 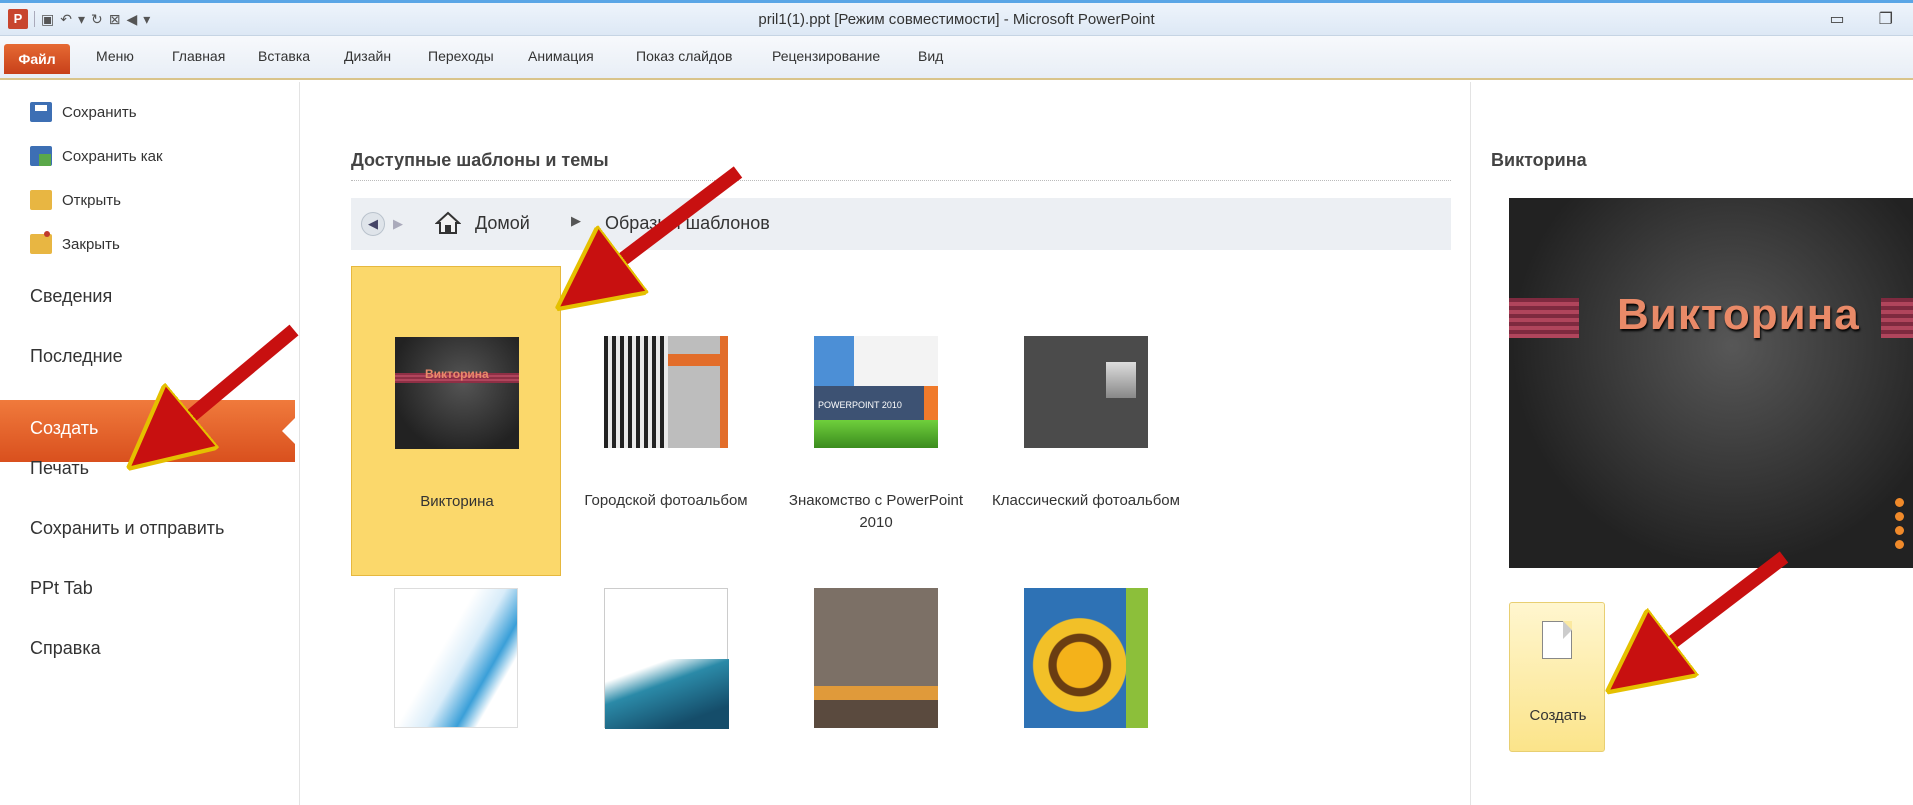 I want to click on tab-slideshow: Показ слайдов, so click(x=684, y=56).